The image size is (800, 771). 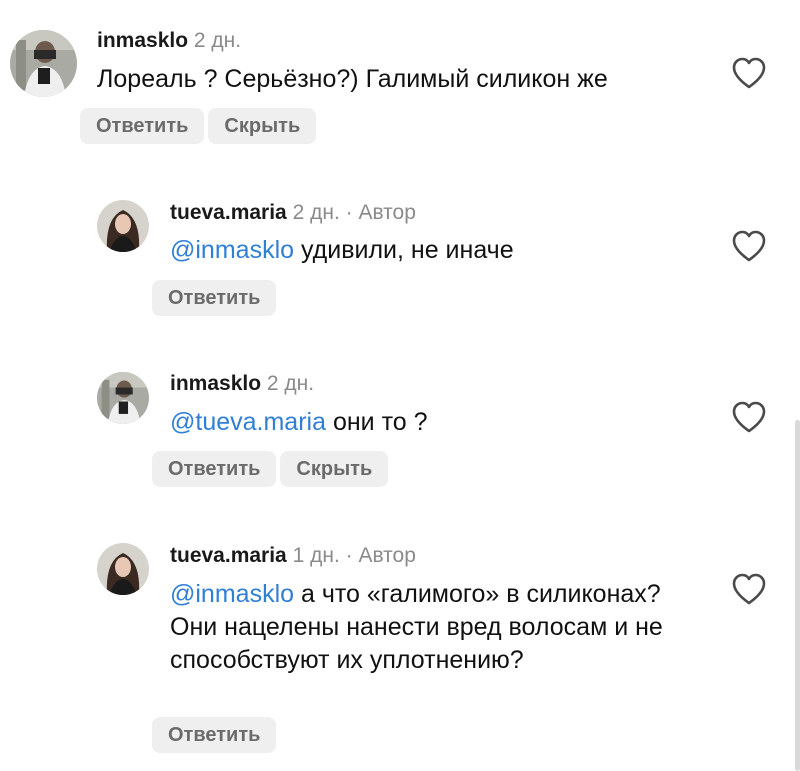 I want to click on comment-header: tueva.maria 1 дн. · Автор, so click(x=293, y=556).